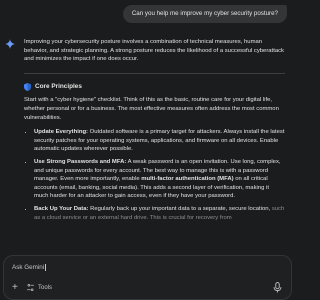 This screenshot has width=320, height=300. Describe the element at coordinates (154, 73) in the screenshot. I see `section-divider` at that location.